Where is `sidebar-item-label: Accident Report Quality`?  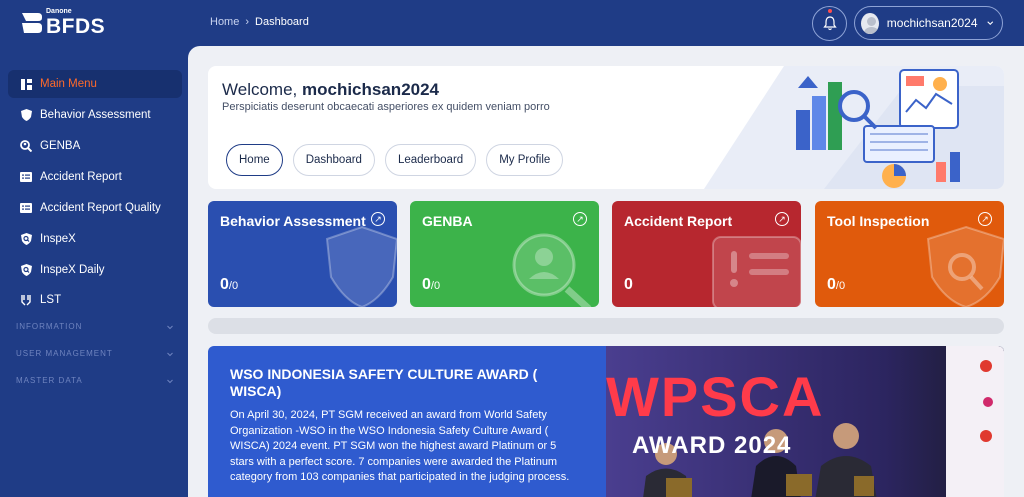
sidebar-item-label: Accident Report Quality is located at coordinates (100, 208).